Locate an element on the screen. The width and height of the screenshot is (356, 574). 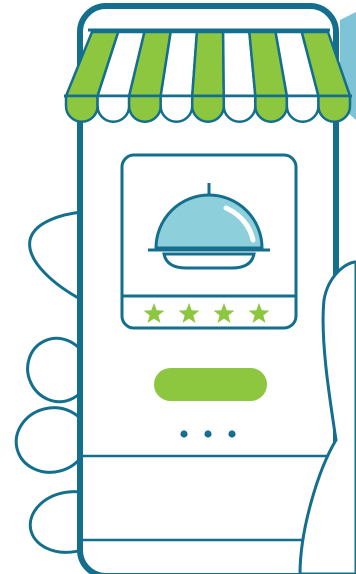
awning-scallops is located at coordinates (208, 108).